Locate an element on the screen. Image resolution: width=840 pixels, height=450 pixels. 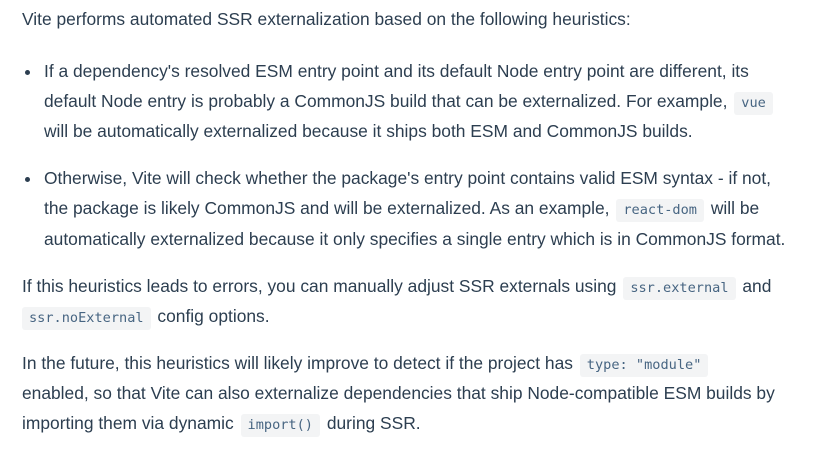
para-3-line-3-tail: during SSR. is located at coordinates (373, 423).